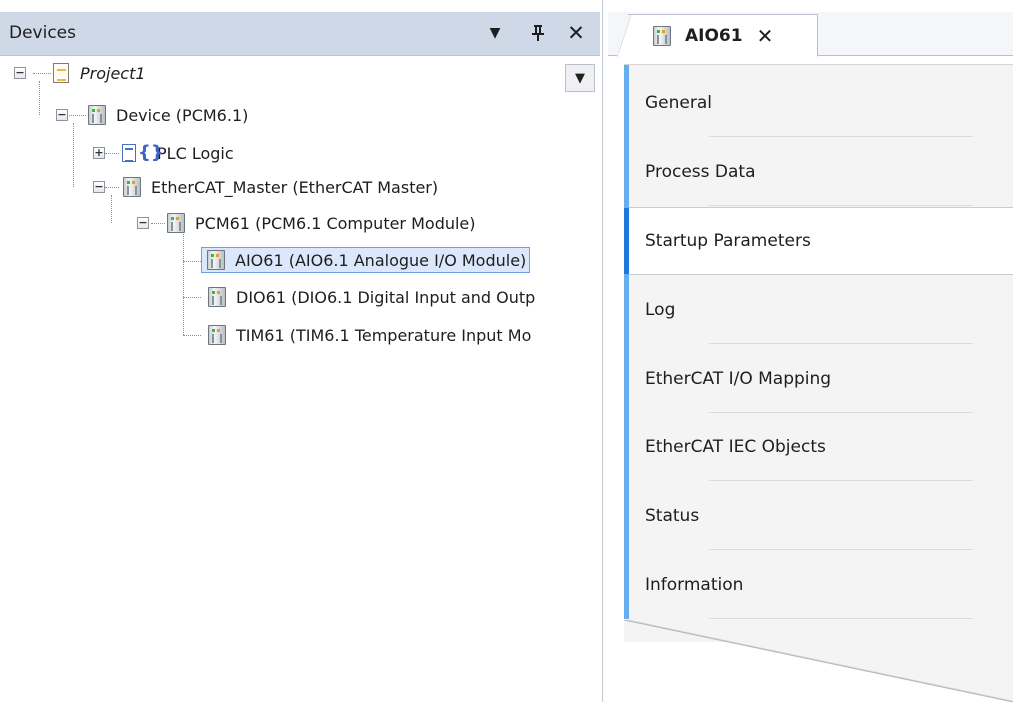 The image size is (1013, 702). What do you see at coordinates (42, 33) in the screenshot?
I see `devices-panel-title: Devices` at bounding box center [42, 33].